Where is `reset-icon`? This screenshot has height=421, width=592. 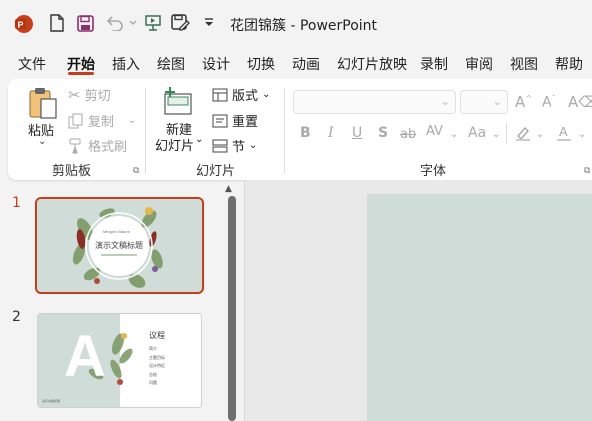
reset-icon is located at coordinates (220, 120).